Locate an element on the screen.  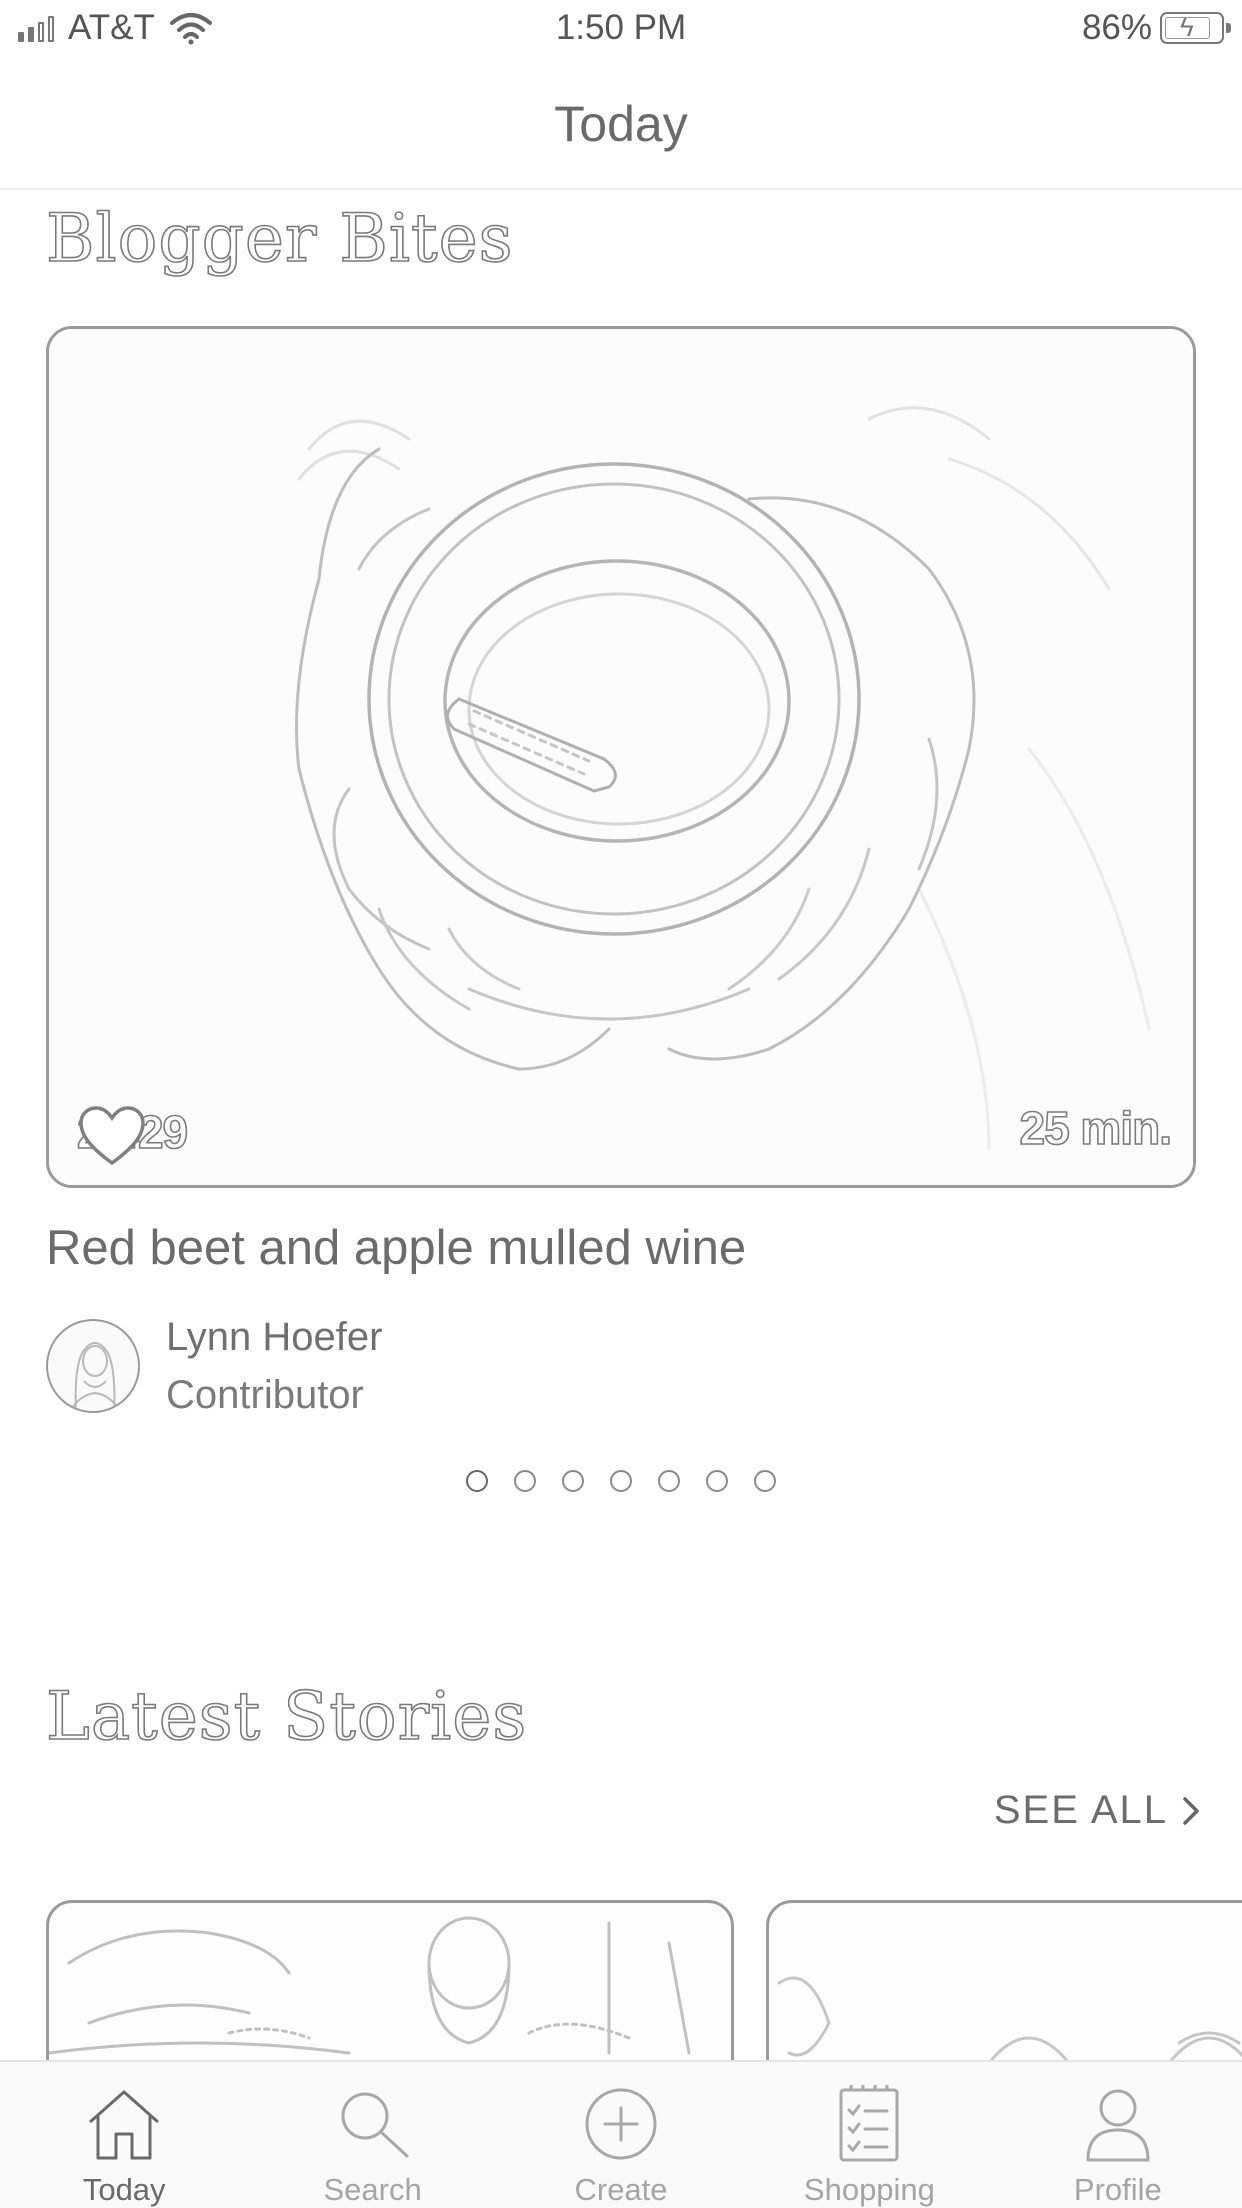
carousel-pager is located at coordinates (621, 1481).